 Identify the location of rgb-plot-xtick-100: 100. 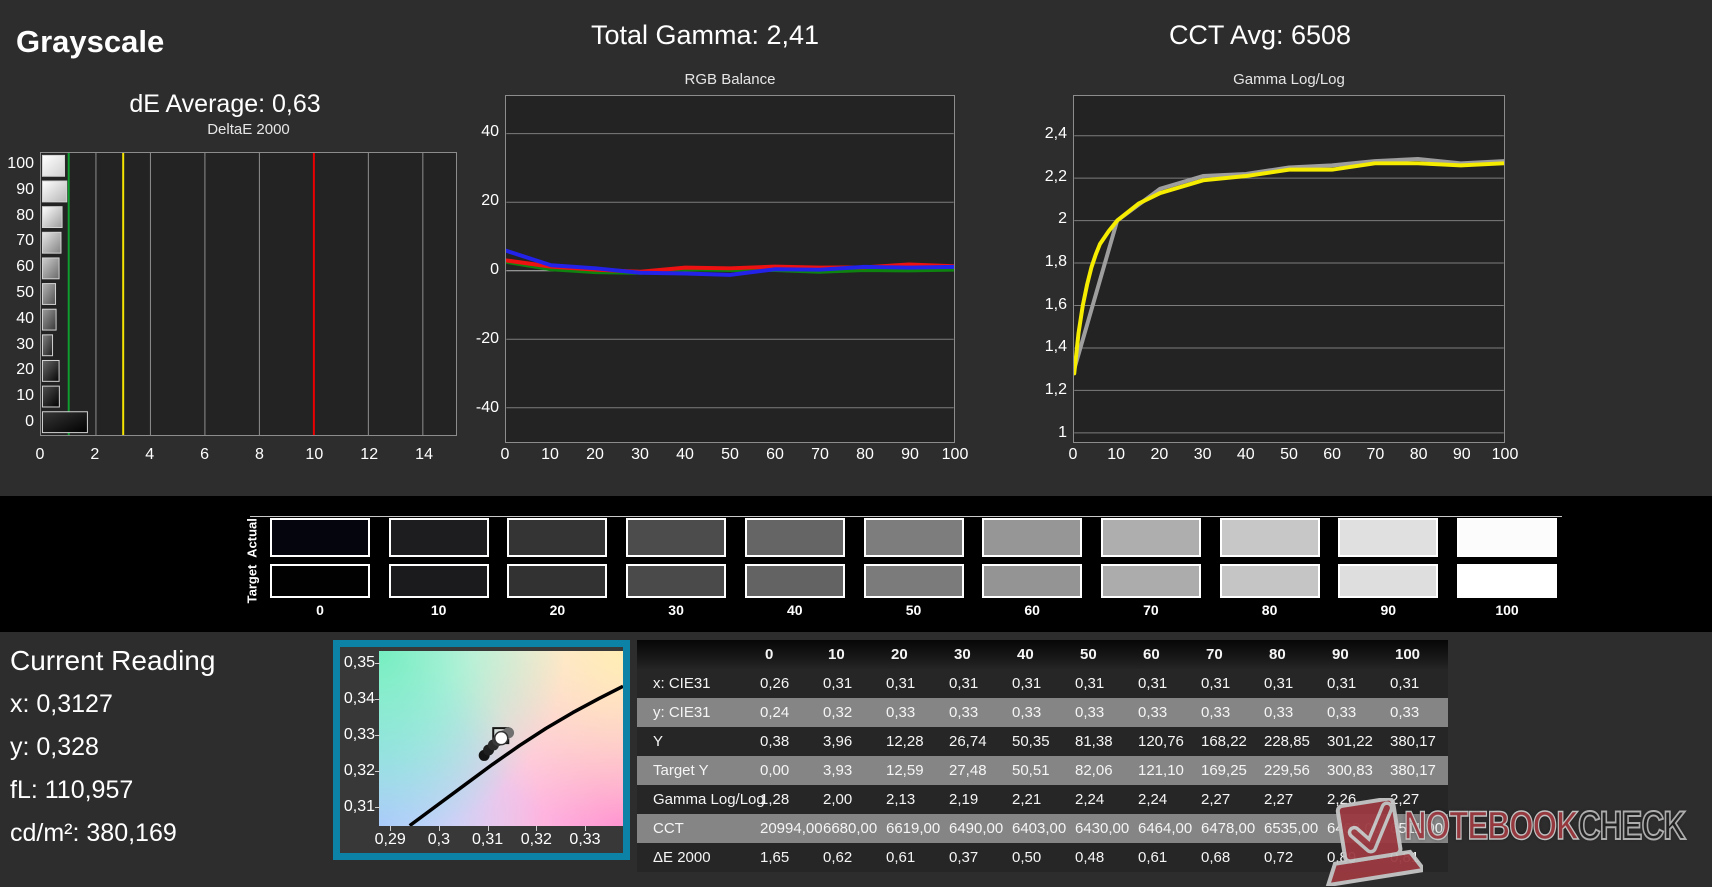
(955, 454).